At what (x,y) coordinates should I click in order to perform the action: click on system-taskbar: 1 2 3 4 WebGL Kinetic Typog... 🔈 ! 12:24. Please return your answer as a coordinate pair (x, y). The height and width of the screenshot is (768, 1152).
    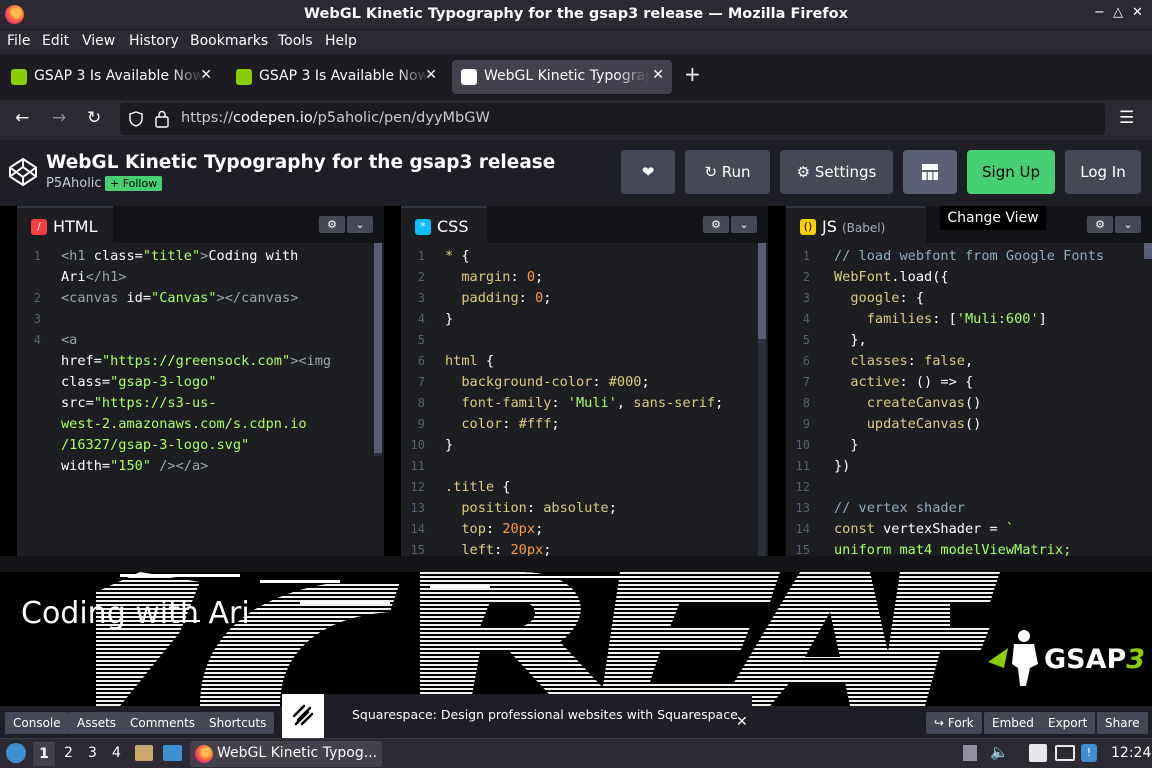
    Looking at the image, I should click on (576, 753).